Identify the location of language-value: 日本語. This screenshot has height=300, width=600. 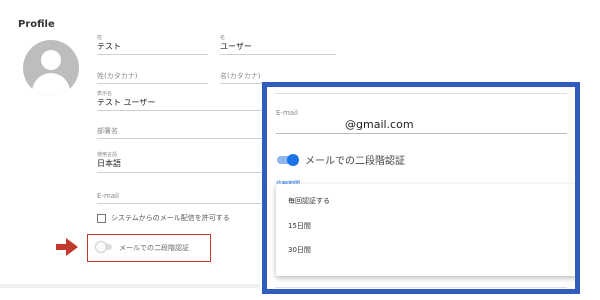
(109, 163).